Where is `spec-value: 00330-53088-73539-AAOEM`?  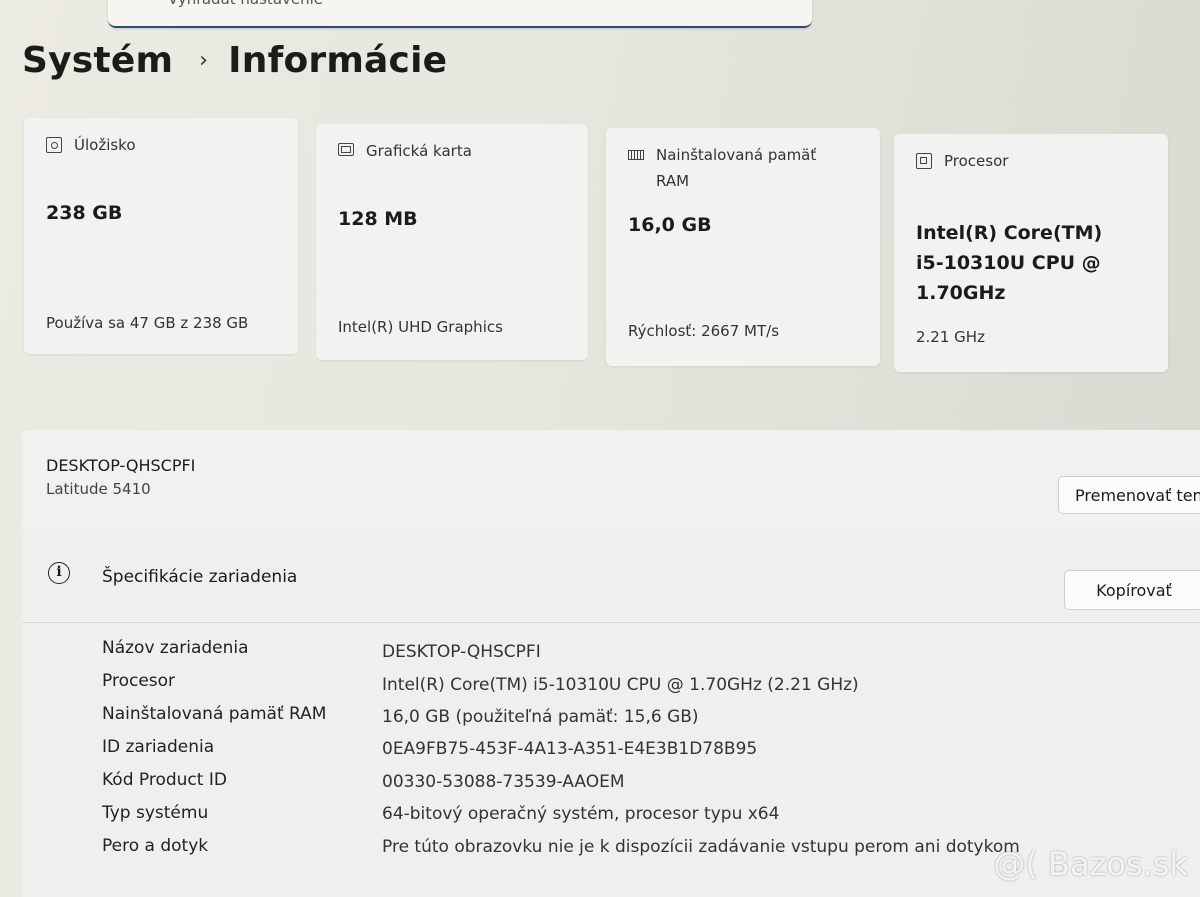 spec-value: 00330-53088-73539-AAOEM is located at coordinates (503, 782).